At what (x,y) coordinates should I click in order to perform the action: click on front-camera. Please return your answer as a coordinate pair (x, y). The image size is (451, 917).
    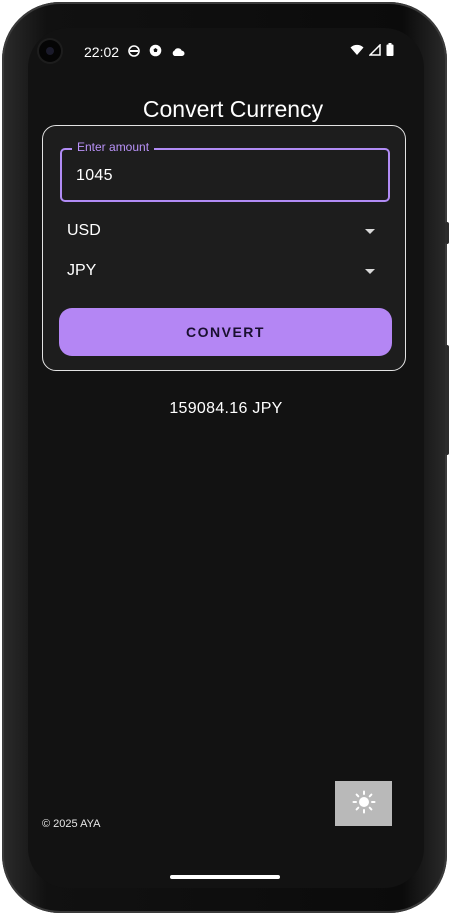
    Looking at the image, I should click on (50, 51).